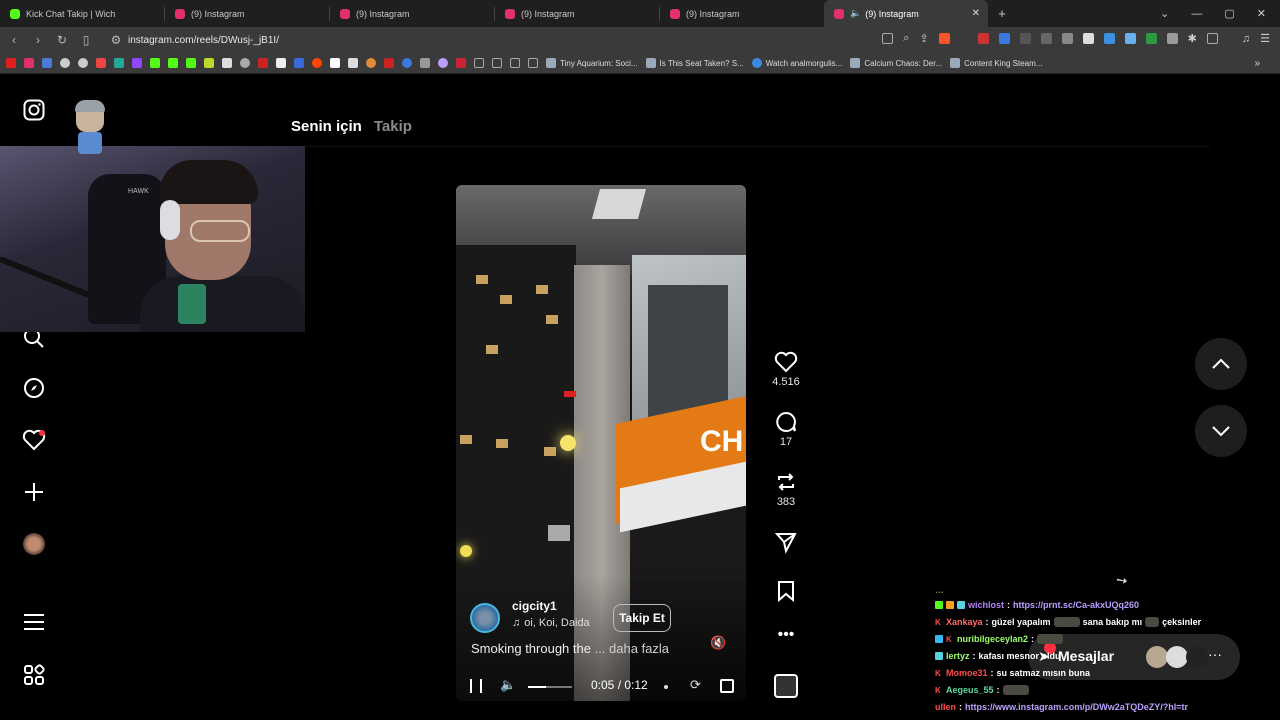 The image size is (1280, 720). What do you see at coordinates (317, 63) in the screenshot?
I see `reddit-icon` at bounding box center [317, 63].